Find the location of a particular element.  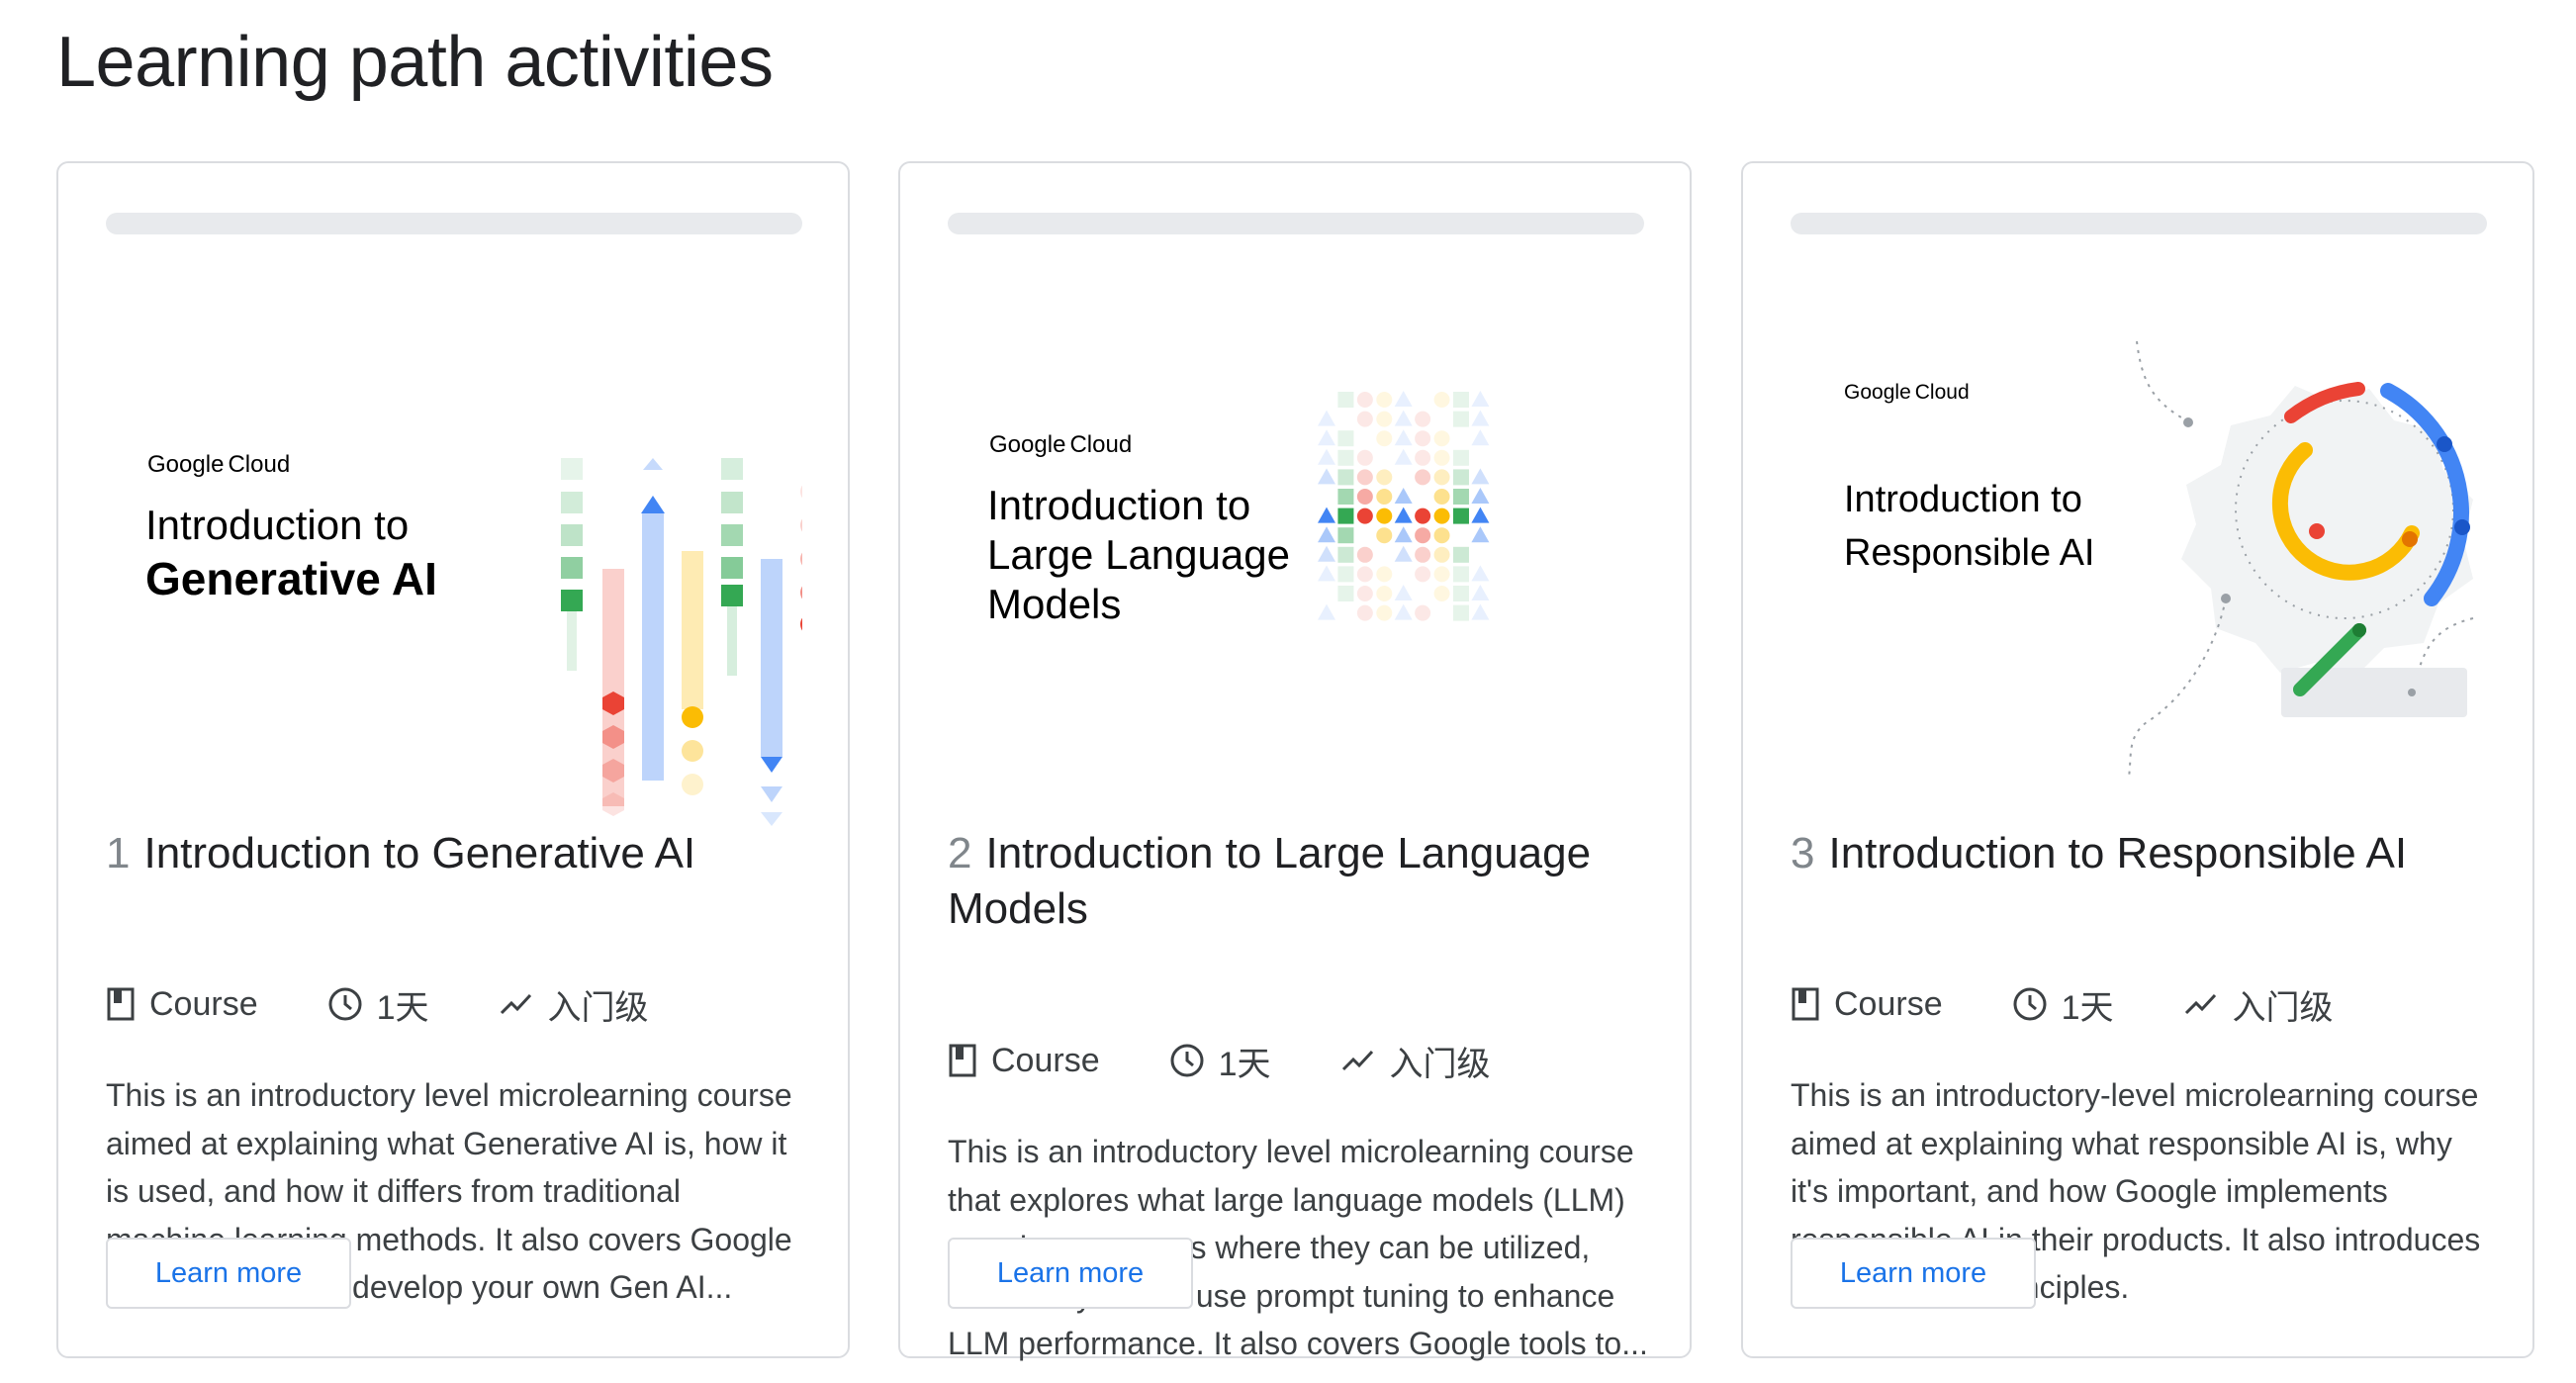

course-title: 2 Introduction to Large Language Models is located at coordinates (1294, 881).